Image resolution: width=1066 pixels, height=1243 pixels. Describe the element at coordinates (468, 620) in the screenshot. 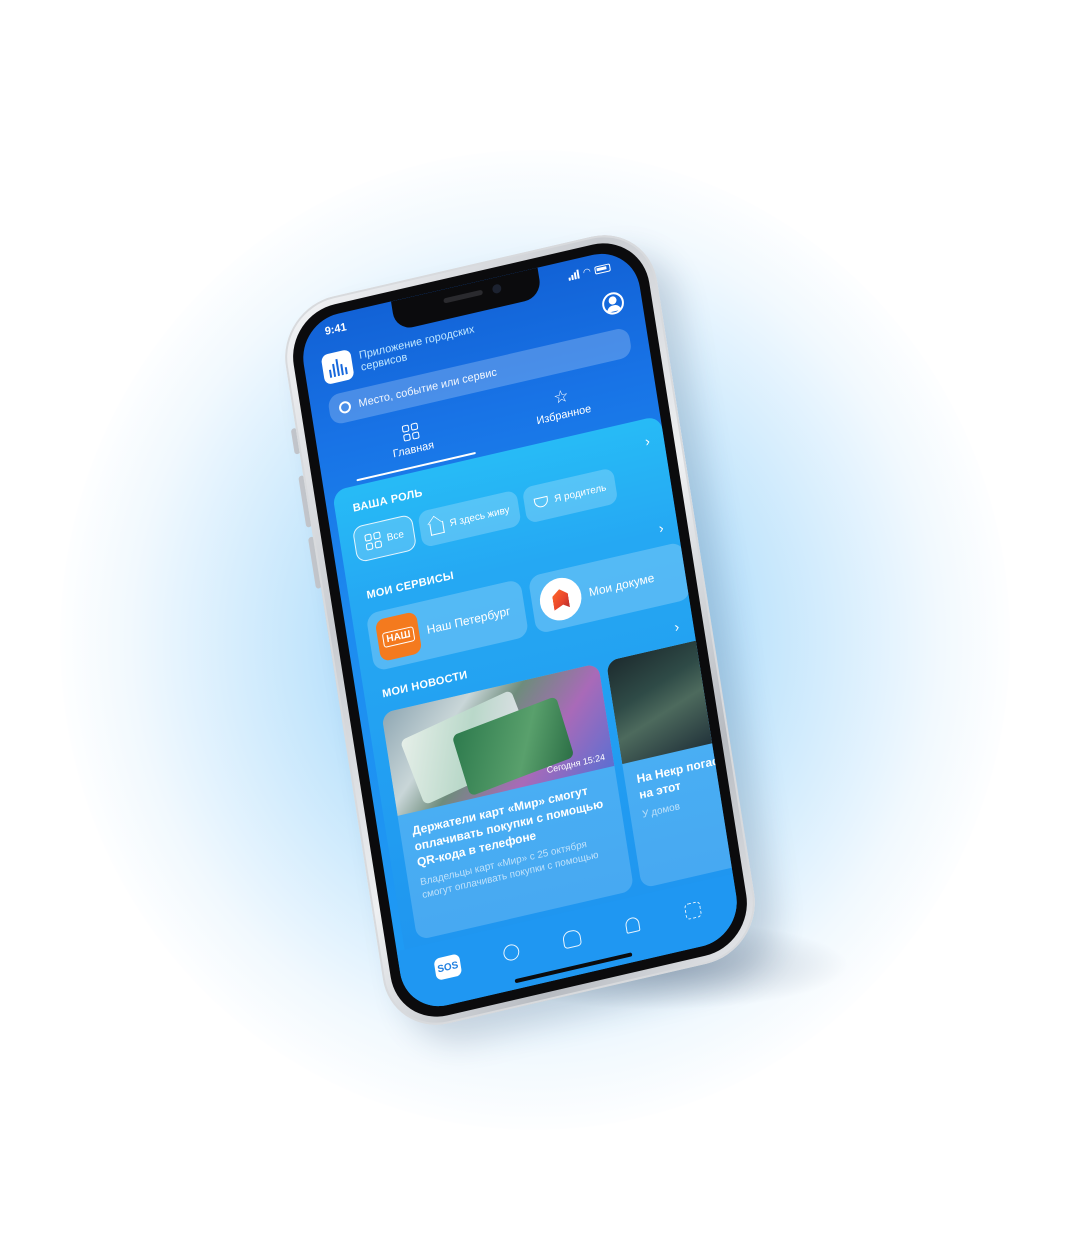

I see `service-label: Наш Петербург` at that location.